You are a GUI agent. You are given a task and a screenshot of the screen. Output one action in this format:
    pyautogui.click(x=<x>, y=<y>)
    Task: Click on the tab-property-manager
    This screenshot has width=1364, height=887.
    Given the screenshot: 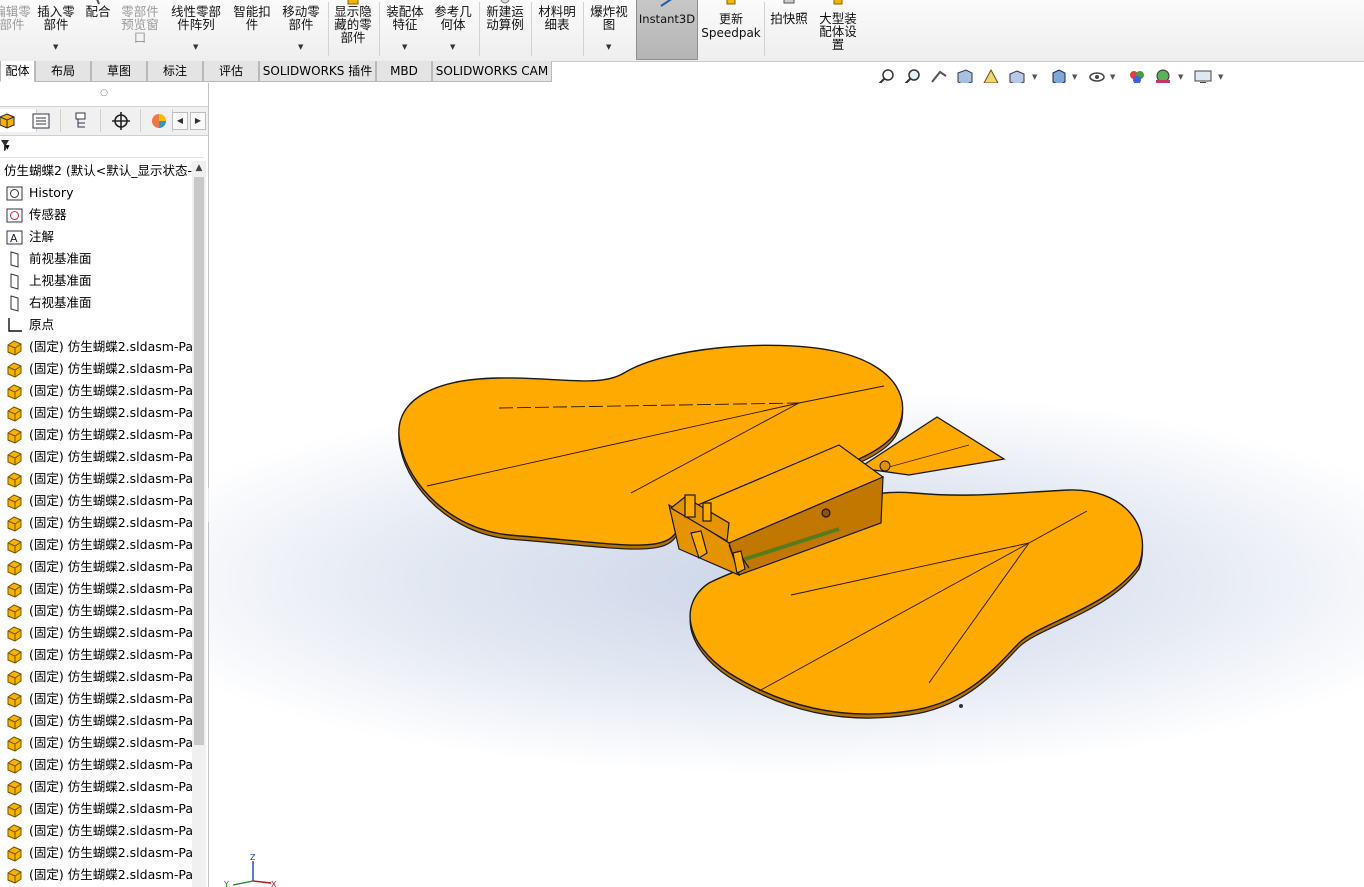 What is the action you would take?
    pyautogui.click(x=41, y=120)
    